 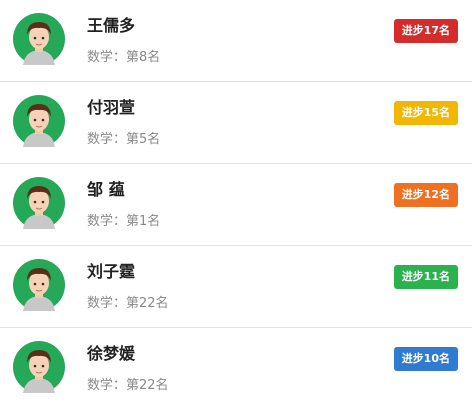 What do you see at coordinates (425, 31) in the screenshot?
I see `progress-badge: 进步17名` at bounding box center [425, 31].